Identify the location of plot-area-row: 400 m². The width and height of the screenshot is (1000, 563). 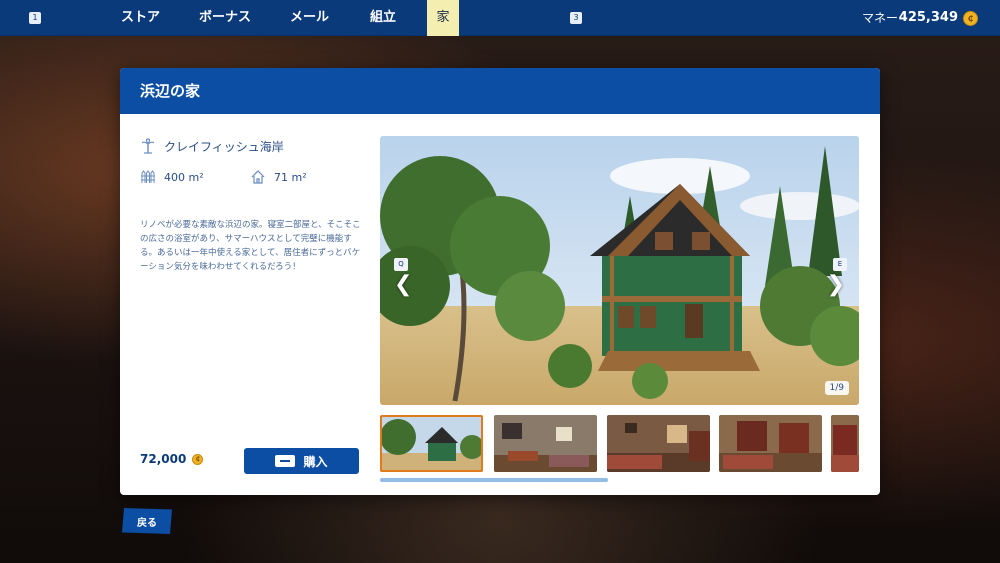
(172, 177).